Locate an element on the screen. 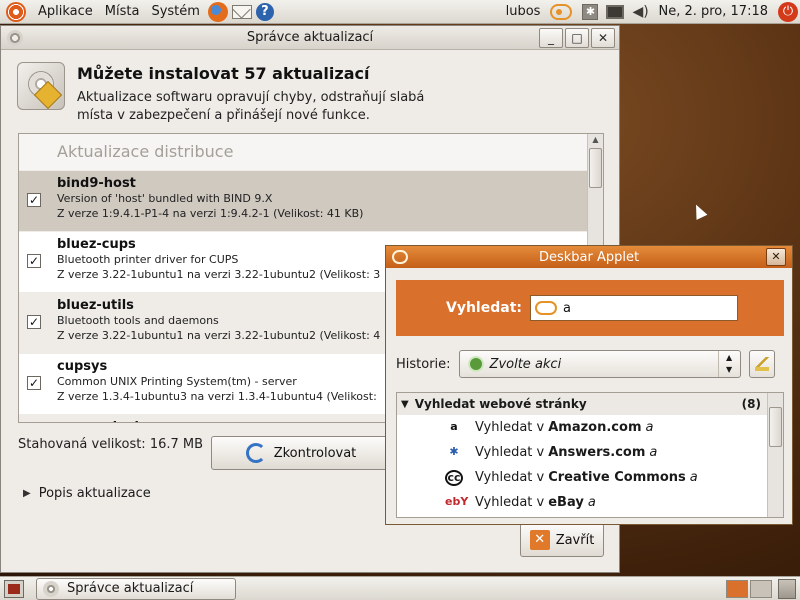 This screenshot has width=800, height=600. close-button: ✕ Zavřít is located at coordinates (562, 540).